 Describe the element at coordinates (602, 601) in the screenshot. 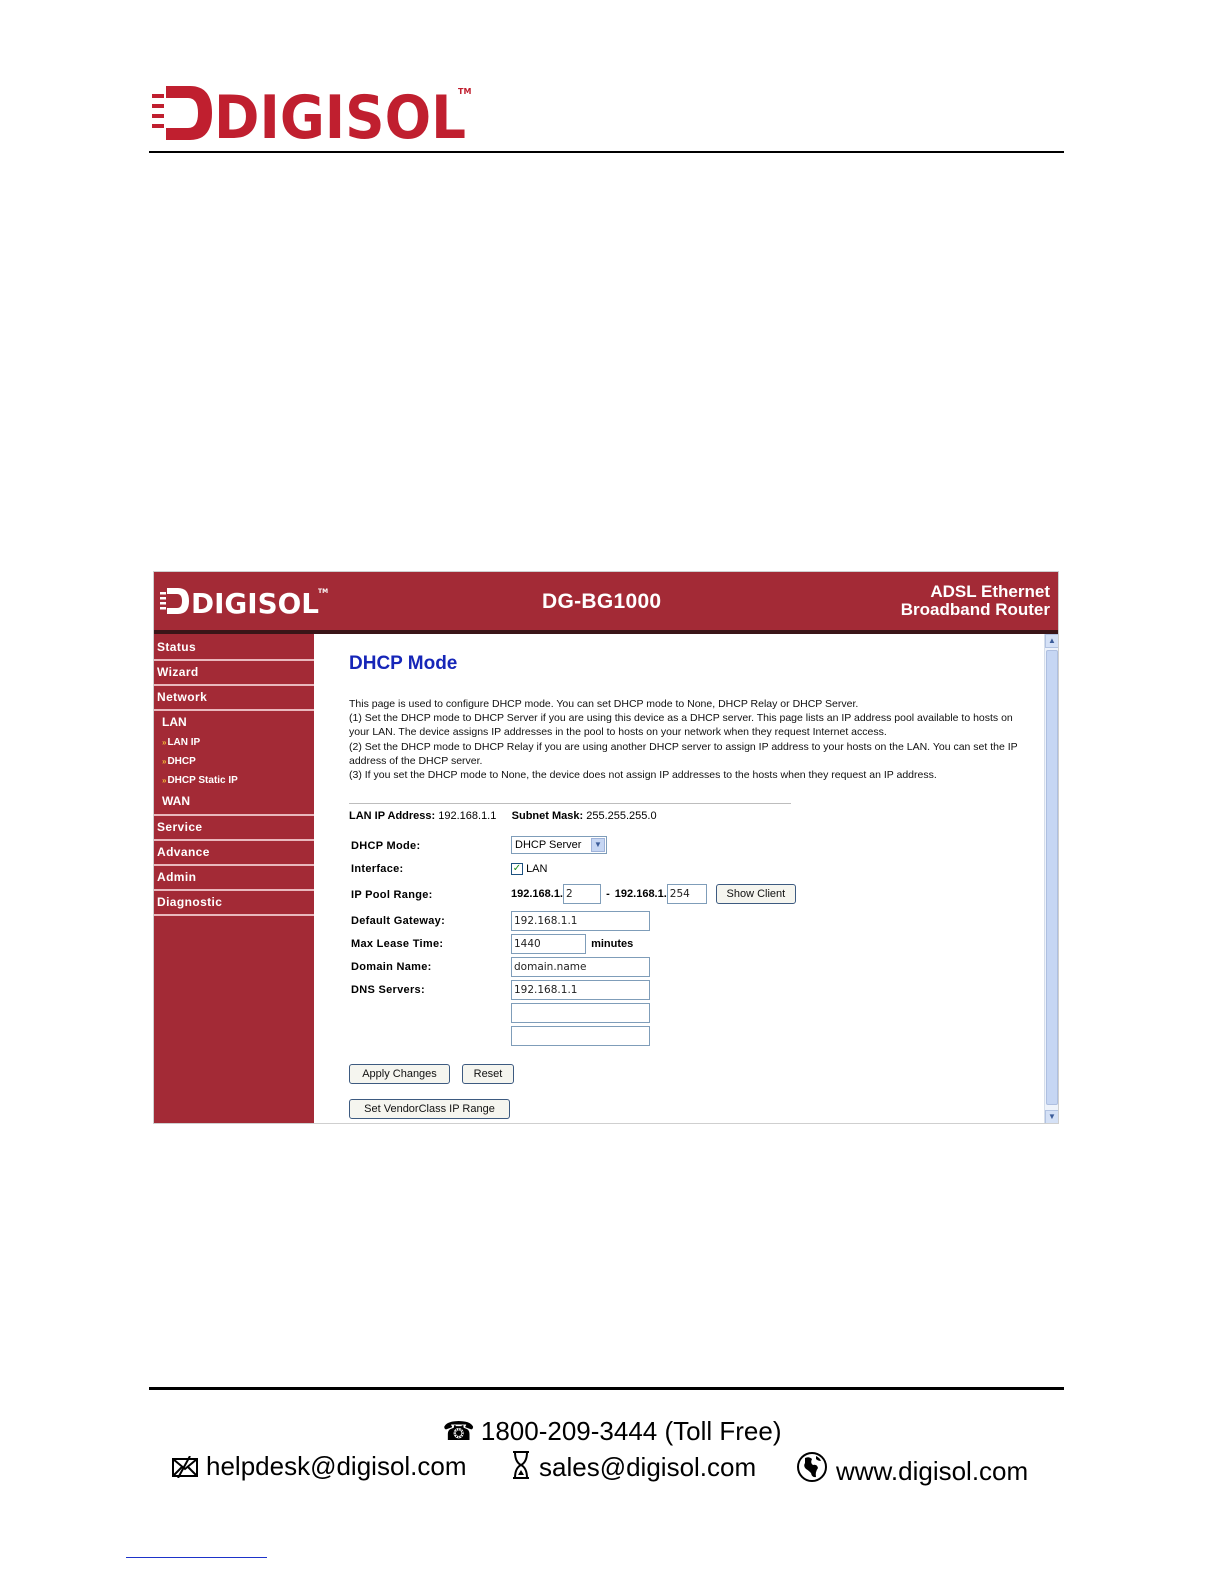

I see `router-model: DG-BG1000` at that location.